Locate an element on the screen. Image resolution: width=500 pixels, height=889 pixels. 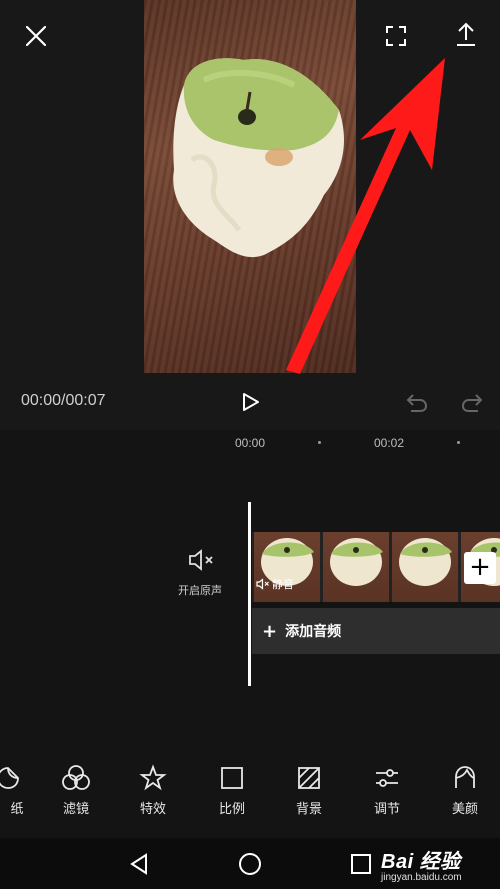
nav-back-icon is located at coordinates (139, 864).